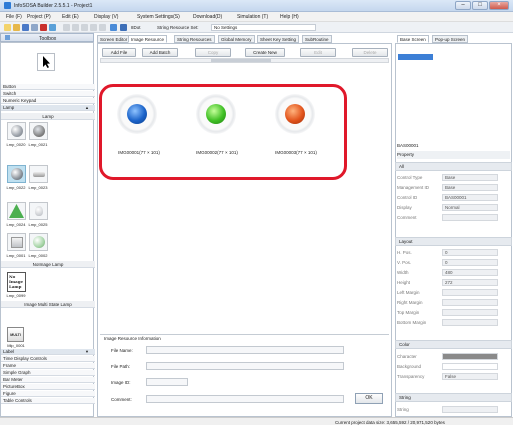  Describe the element at coordinates (15, 334) in the screenshot. I see `multi-state-lamp-thumb: MULTI` at that location.